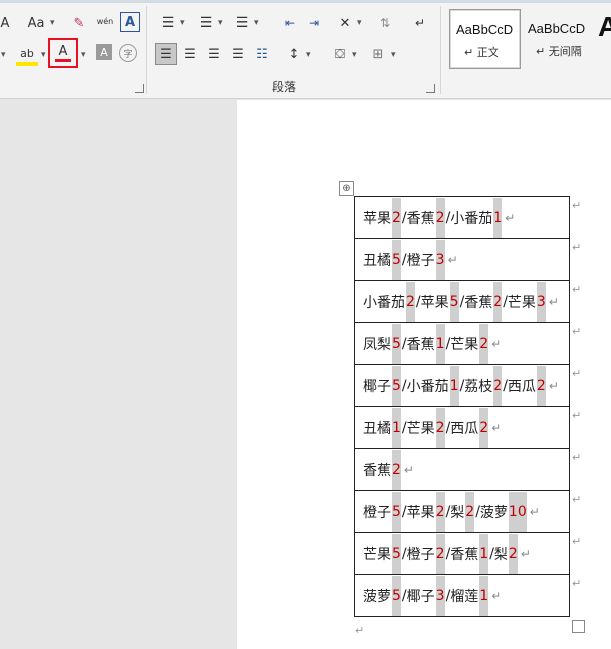  I want to click on distributed-button: ☷, so click(262, 54).